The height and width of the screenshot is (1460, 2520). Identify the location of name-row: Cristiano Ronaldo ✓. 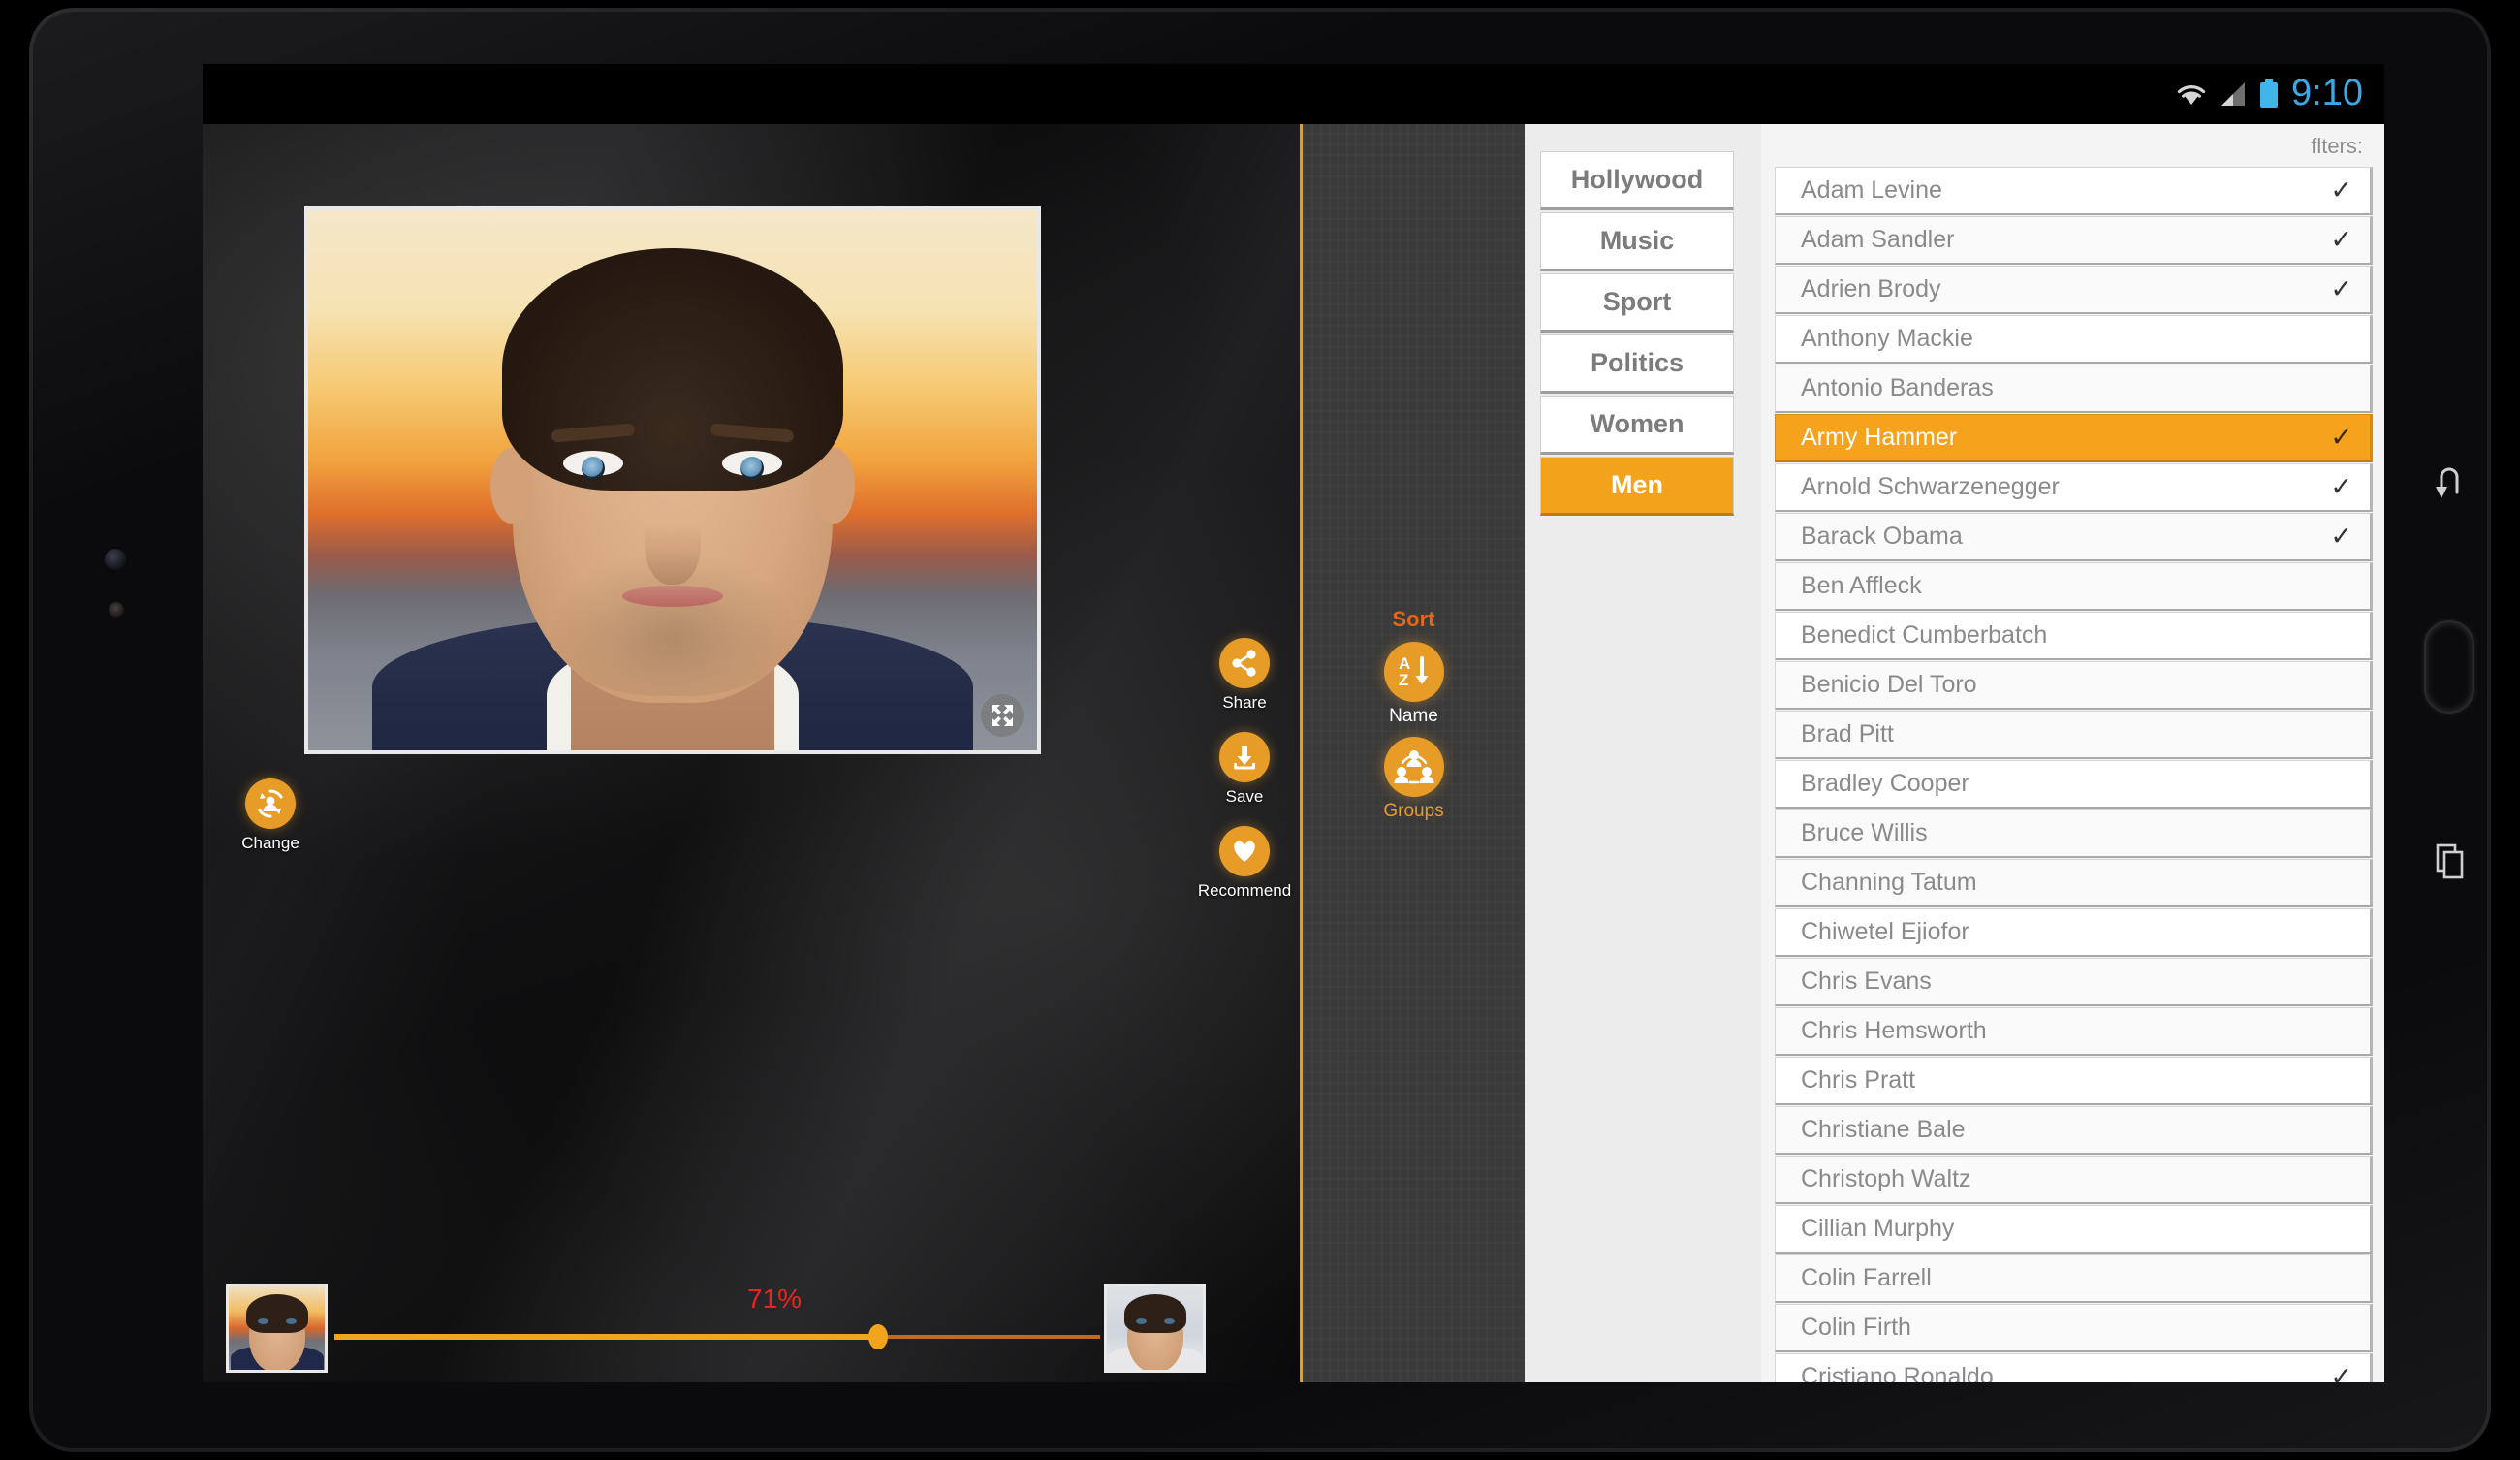
(2074, 1368).